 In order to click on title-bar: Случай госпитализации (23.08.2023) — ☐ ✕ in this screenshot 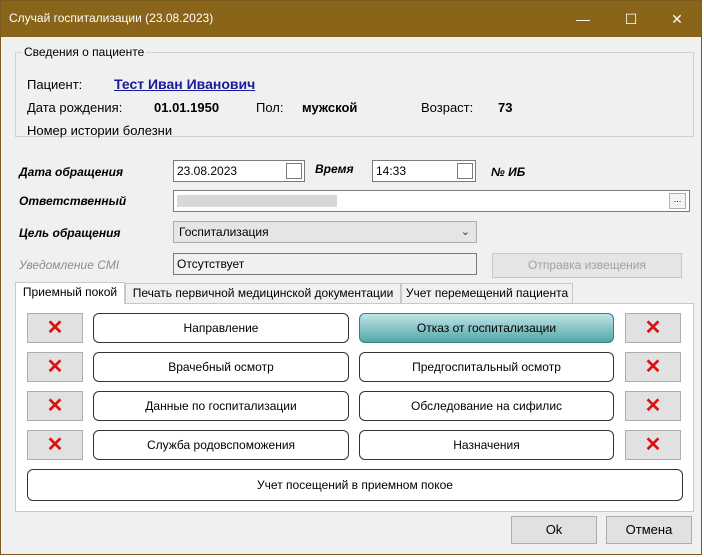, I will do `click(351, 19)`.